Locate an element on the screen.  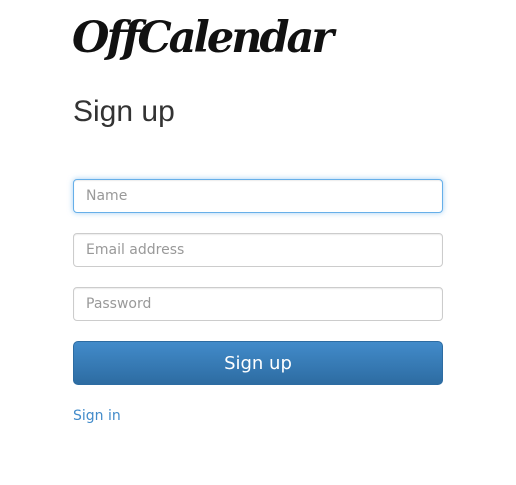
app-logo: OffCalendar is located at coordinates (203, 38).